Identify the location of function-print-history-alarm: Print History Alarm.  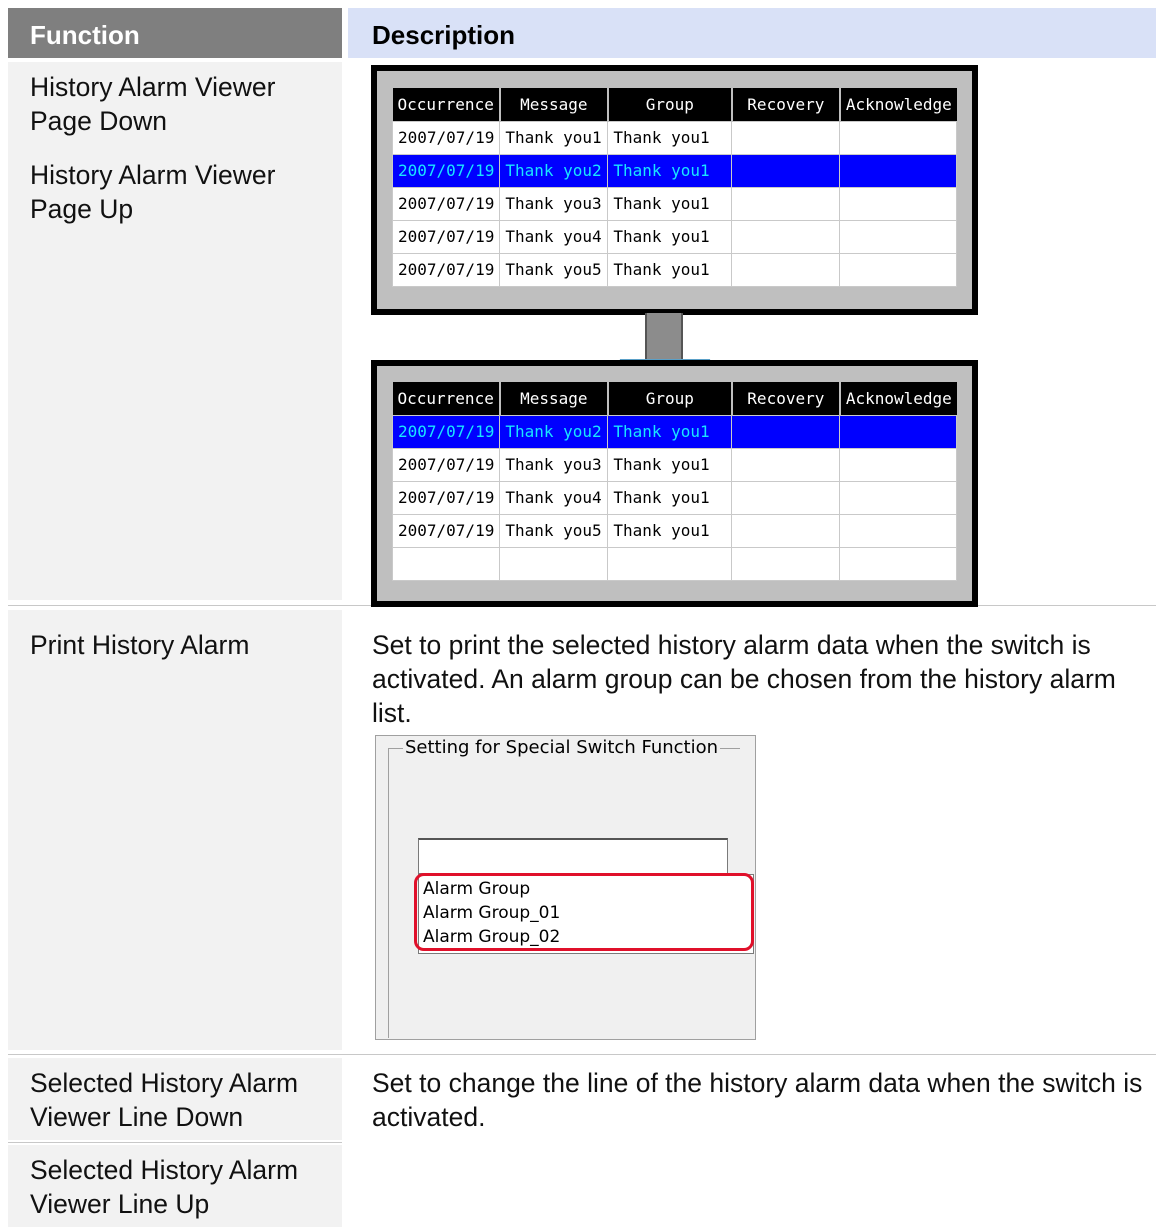
(140, 645).